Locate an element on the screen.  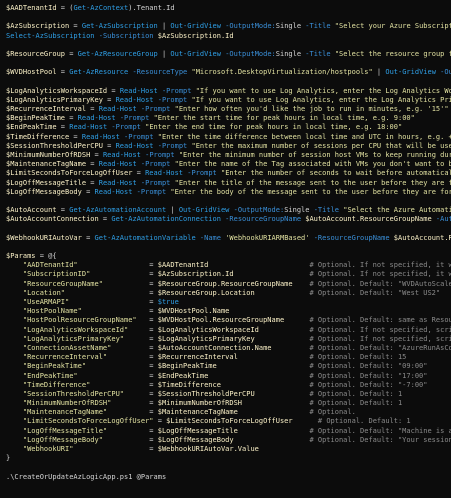
params-comment: # Optional. Default: same as Resou is located at coordinates (380, 320).